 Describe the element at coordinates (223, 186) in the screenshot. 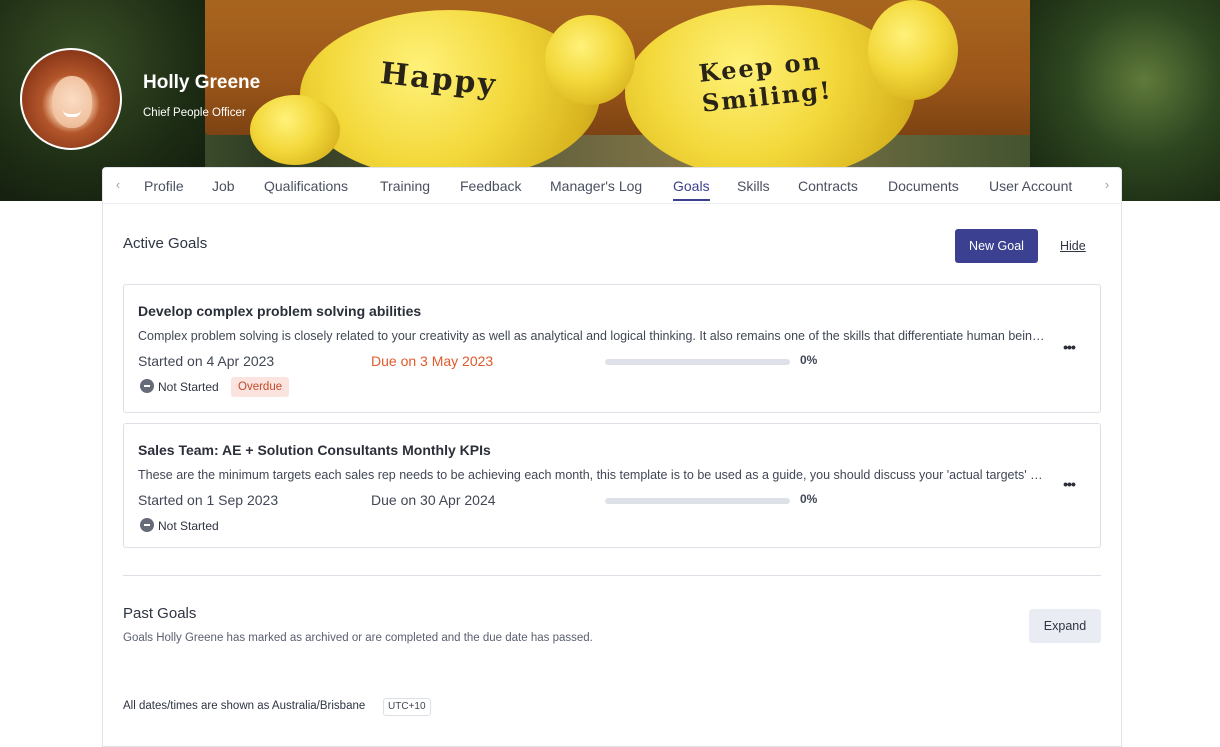

I see `tab-job: Job` at that location.